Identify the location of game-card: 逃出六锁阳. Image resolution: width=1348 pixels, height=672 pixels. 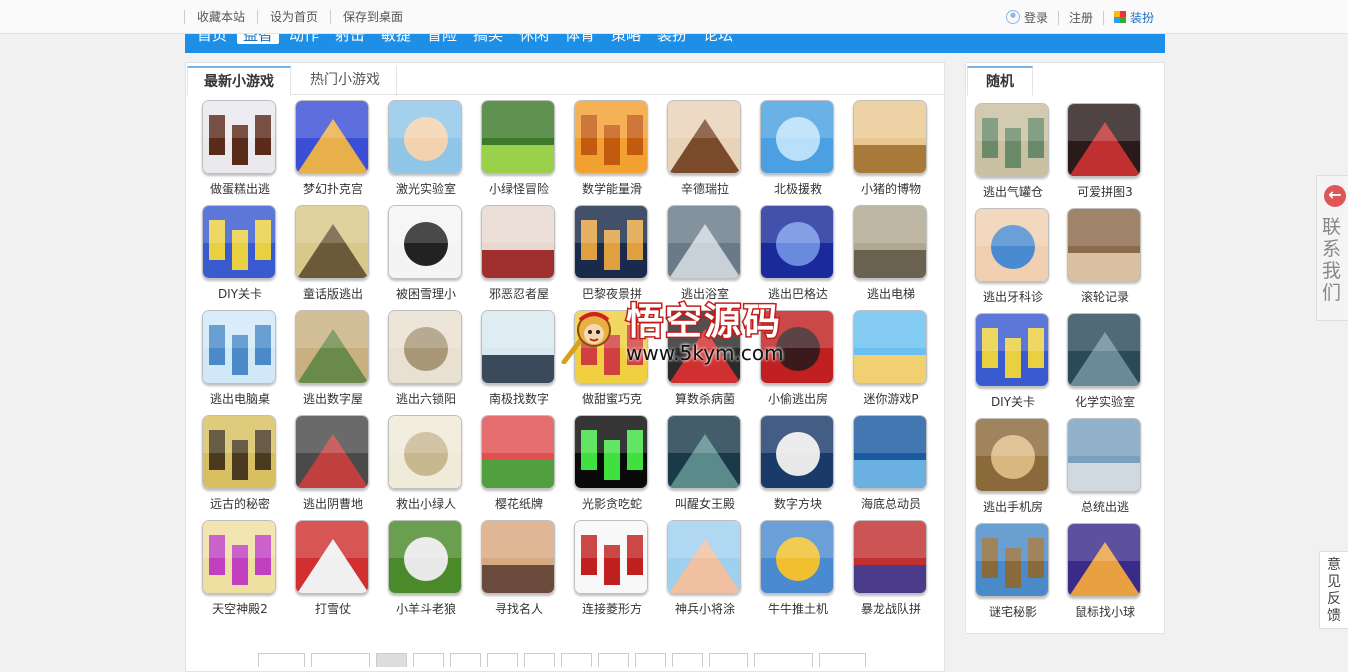
(426, 358).